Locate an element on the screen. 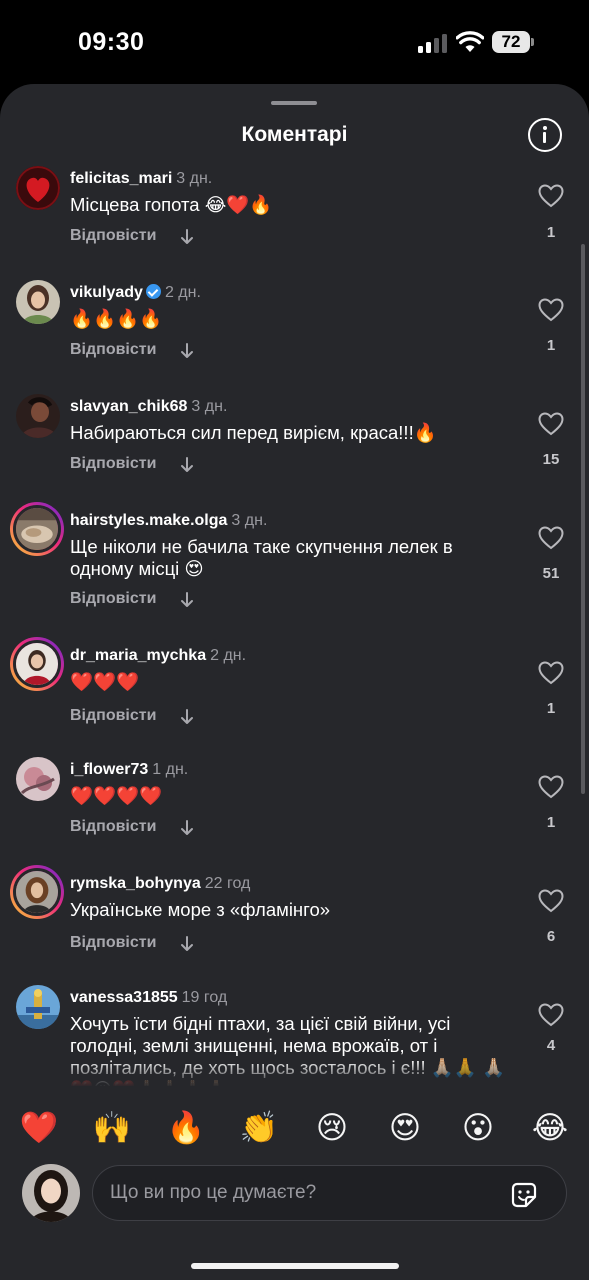 Image resolution: width=589 pixels, height=1280 pixels. comment-header: vikulyady 2 дн. is located at coordinates (135, 293).